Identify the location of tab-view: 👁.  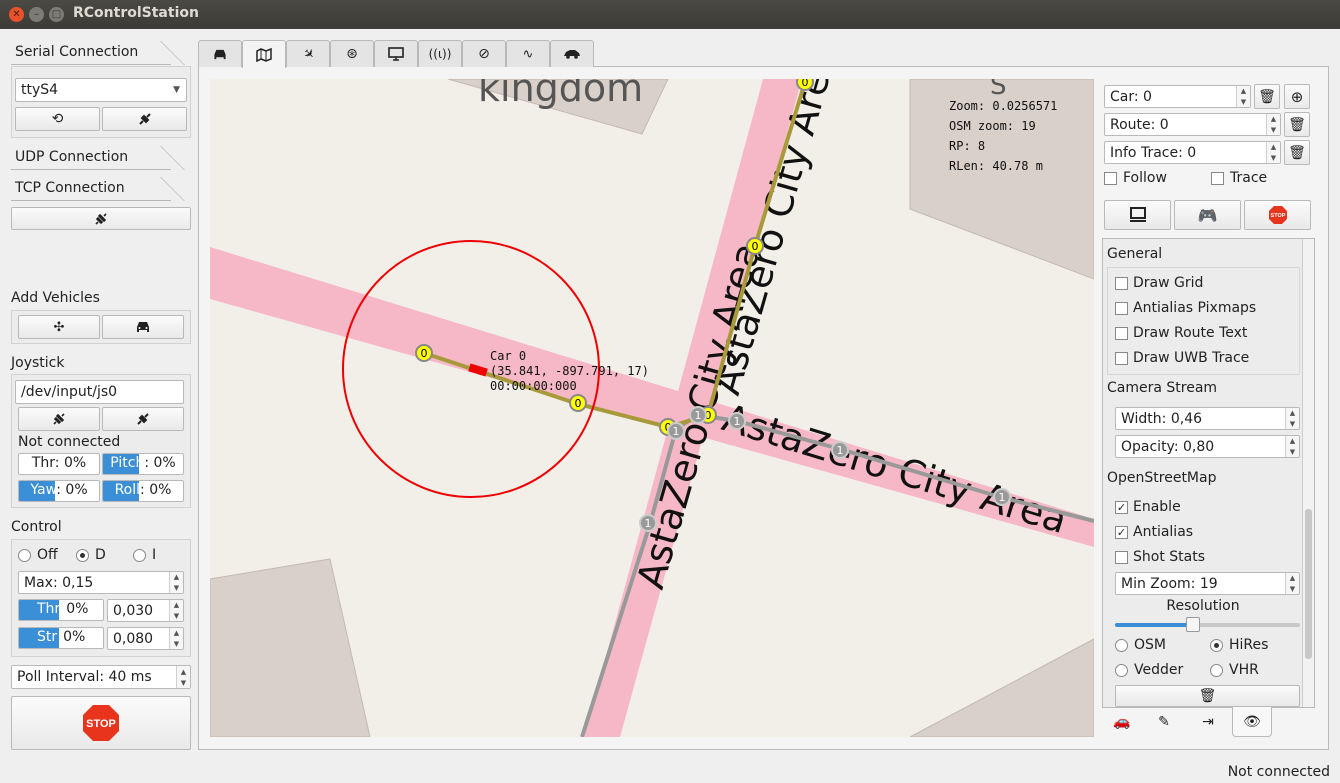
(1252, 722).